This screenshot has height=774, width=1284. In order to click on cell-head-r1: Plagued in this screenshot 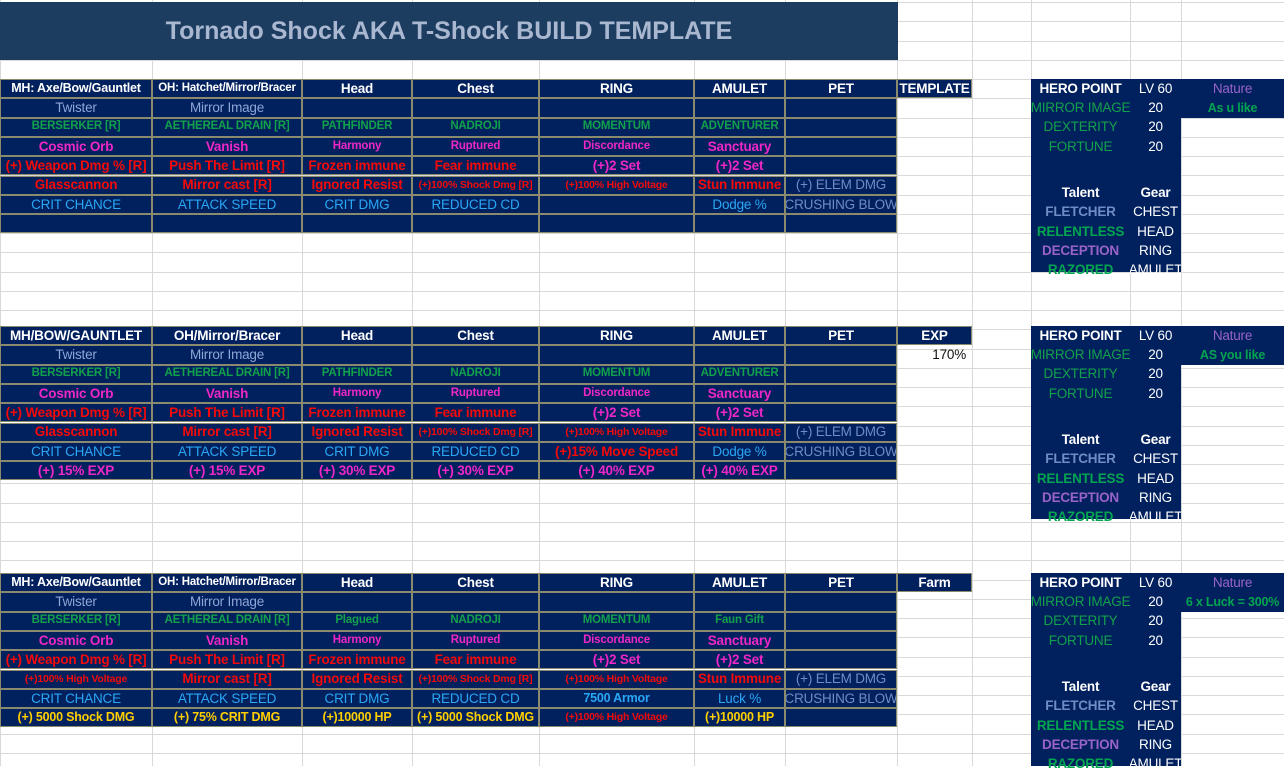, I will do `click(357, 621)`.